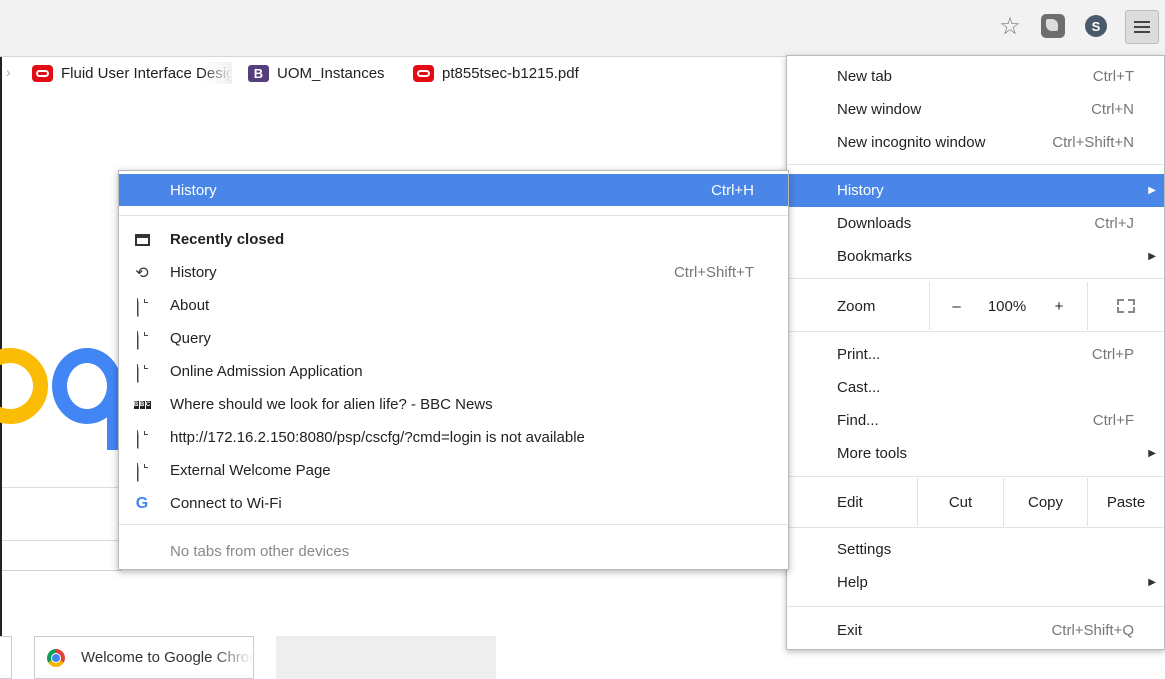 This screenshot has width=1165, height=679. I want to click on menu-item-bookmarks: Bookmarks ▶, so click(975, 256).